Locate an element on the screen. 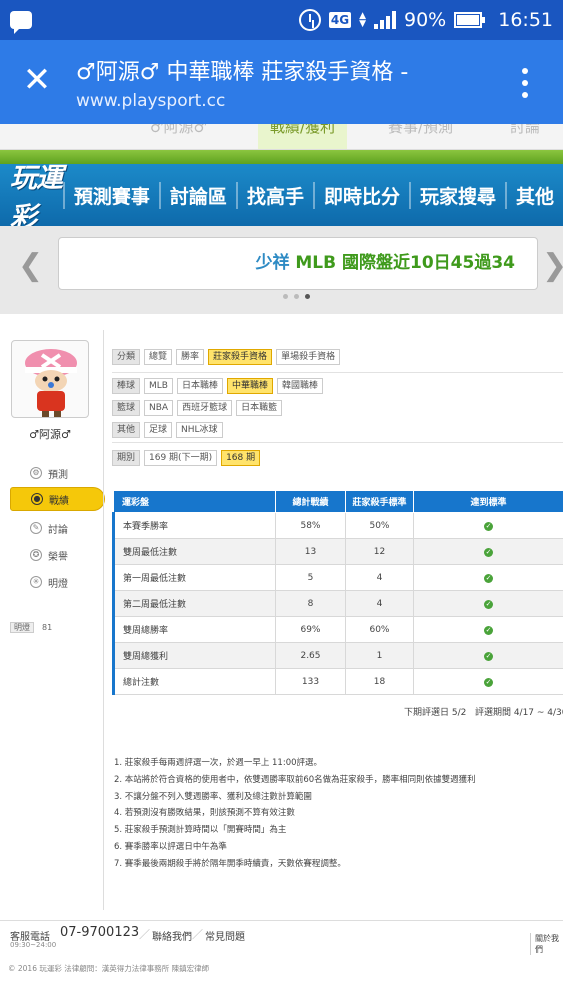 This screenshot has height=1000, width=563. filter-option: 總覽 is located at coordinates (158, 357).